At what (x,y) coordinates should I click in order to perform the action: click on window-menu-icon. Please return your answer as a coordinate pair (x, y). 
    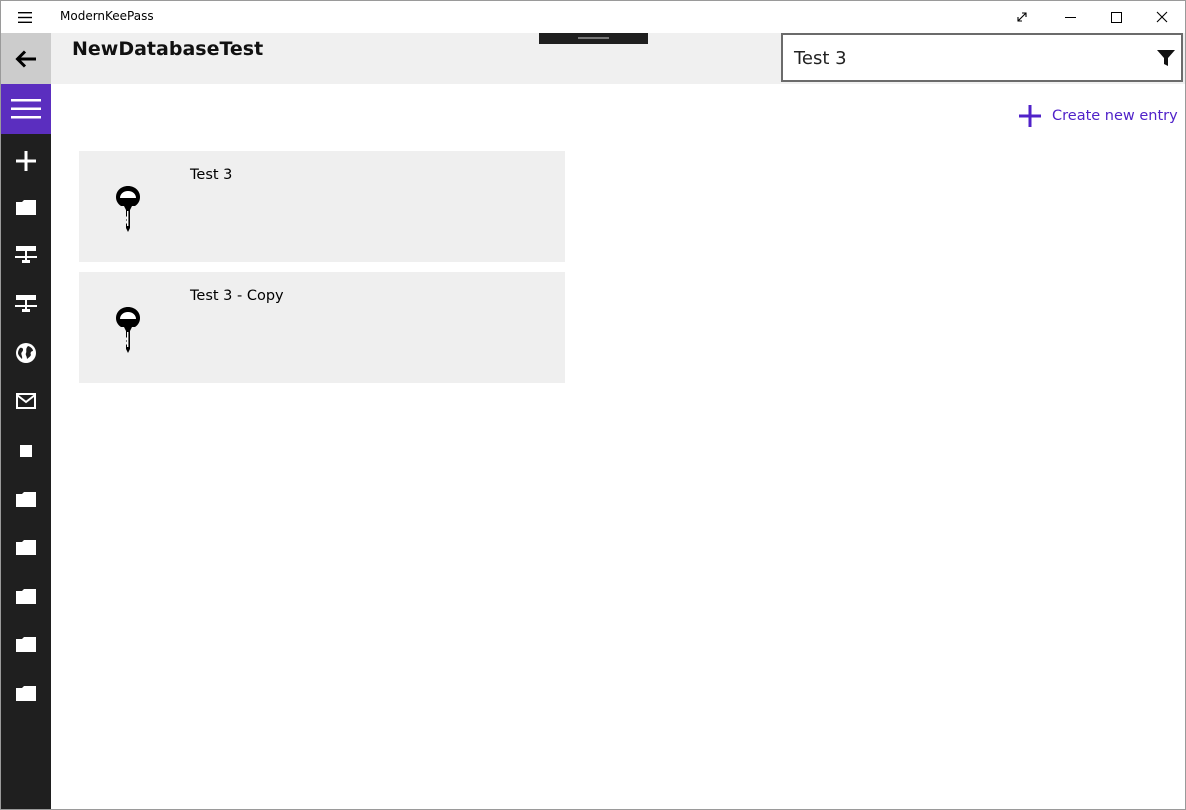
    Looking at the image, I should click on (25, 17).